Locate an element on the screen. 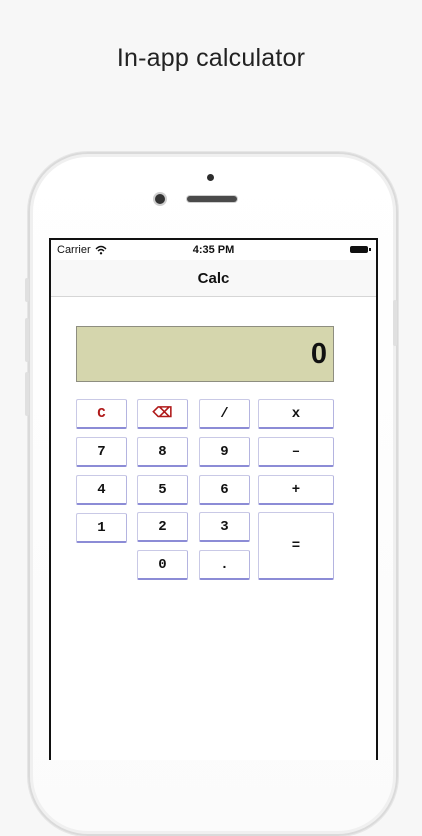 The image size is (422, 836). digit-8-button: 8 is located at coordinates (162, 452).